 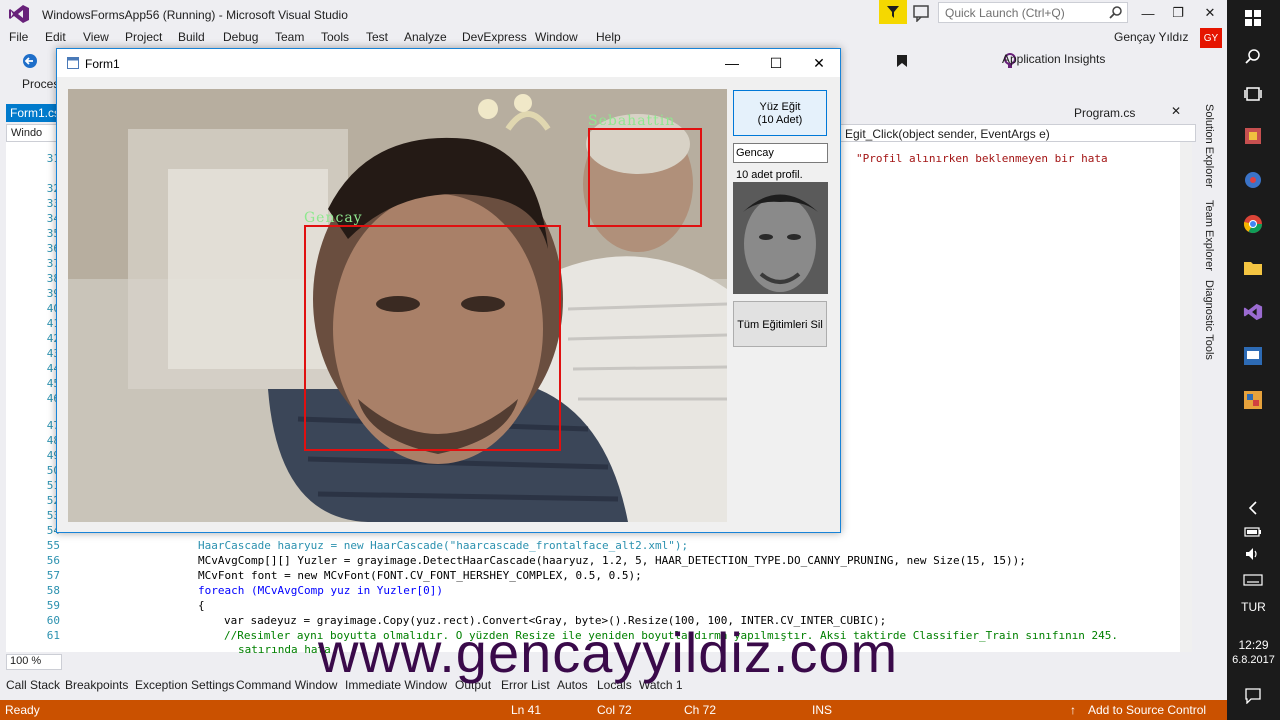 What do you see at coordinates (33, 685) in the screenshot?
I see `tab-call-stack: Call Stack` at bounding box center [33, 685].